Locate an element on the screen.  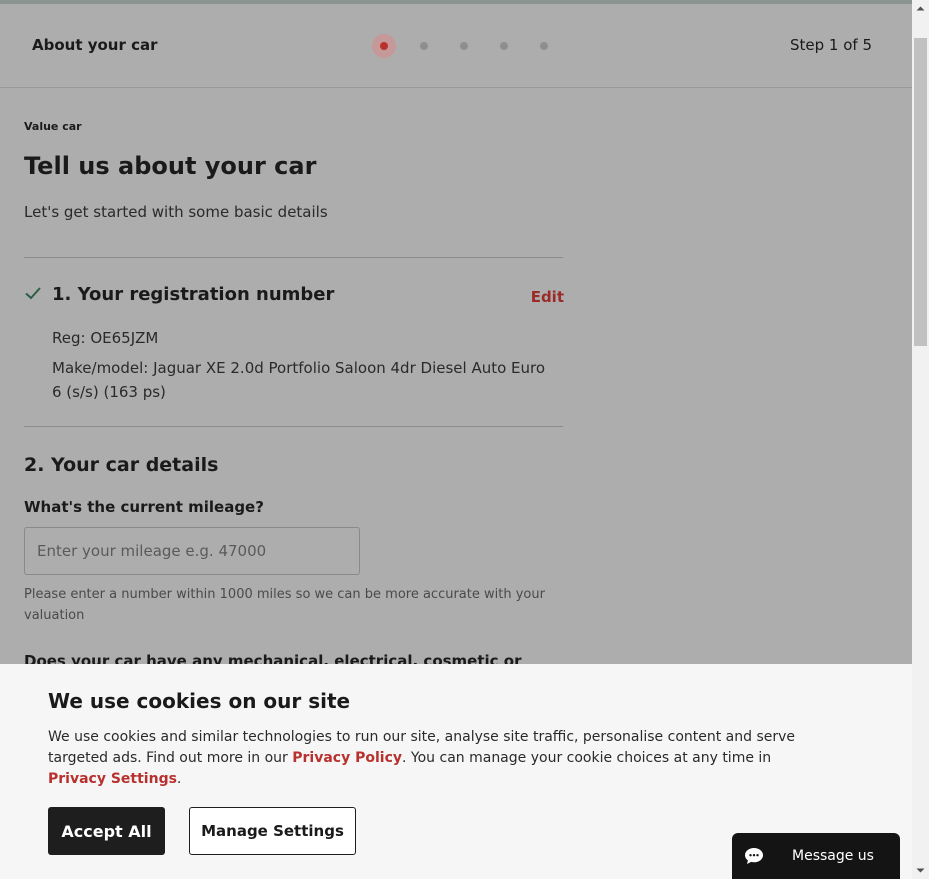
registration-section-title: 1. Your registration number is located at coordinates (193, 294).